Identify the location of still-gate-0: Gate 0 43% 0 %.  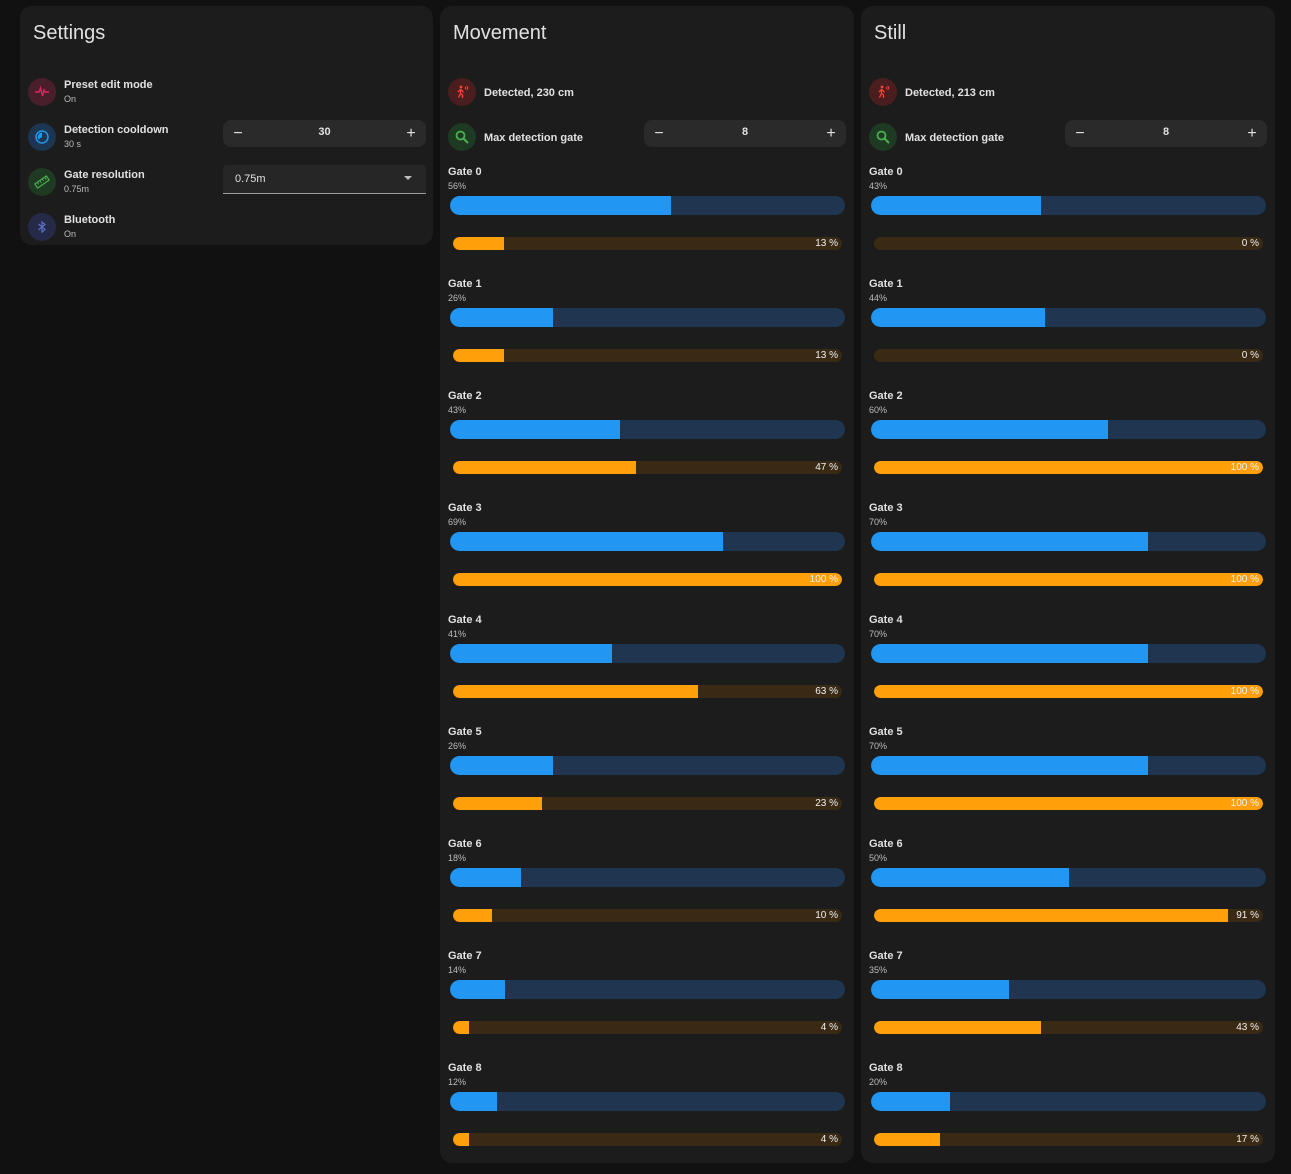
(1068, 222).